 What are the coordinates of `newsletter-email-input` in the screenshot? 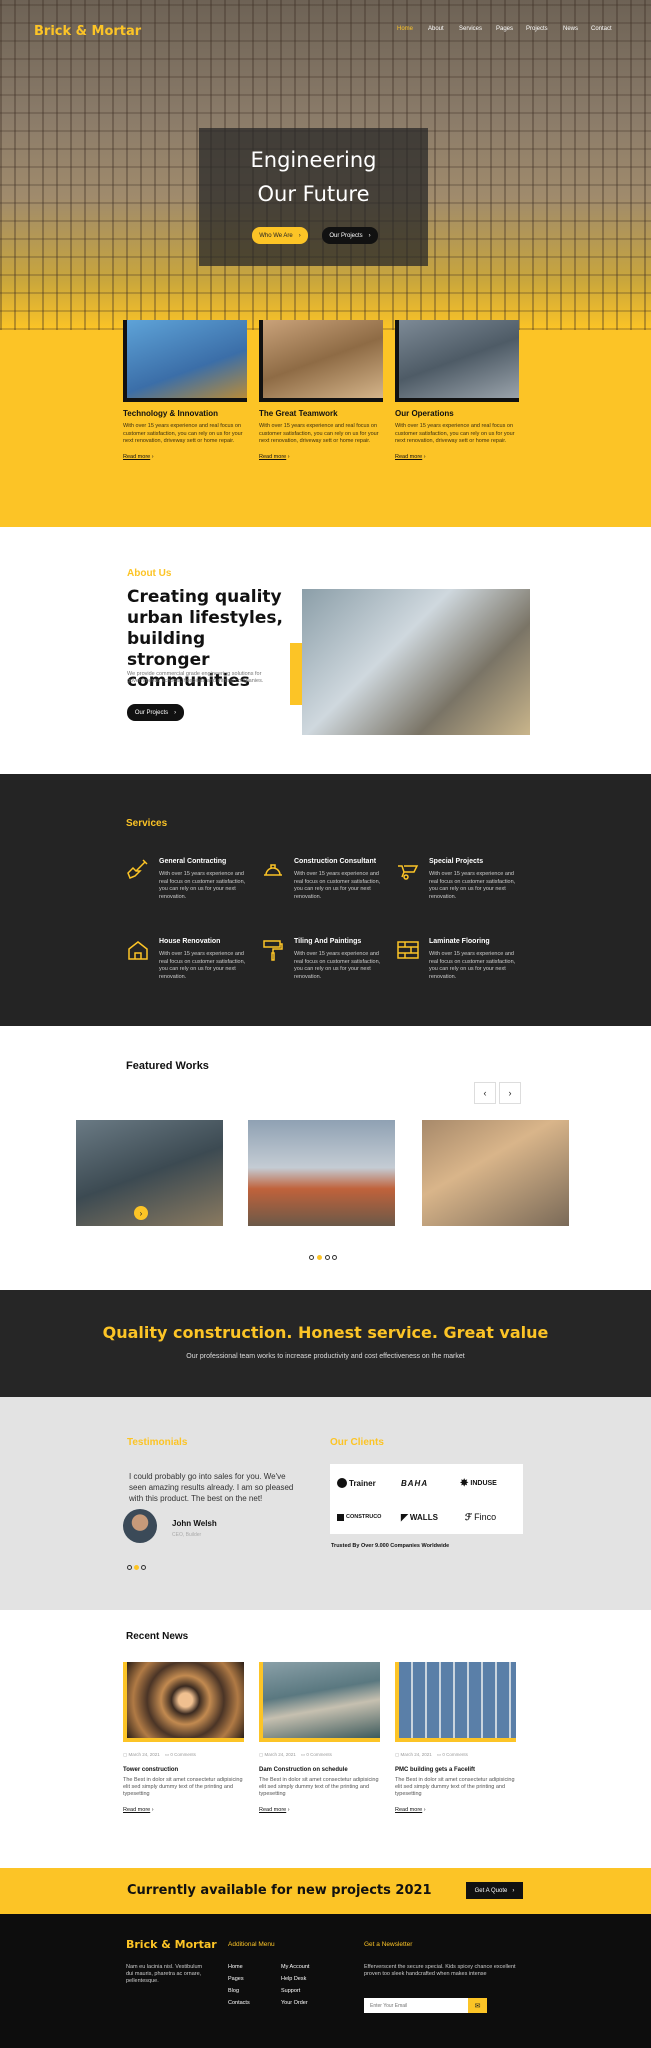 It's located at (416, 2005).